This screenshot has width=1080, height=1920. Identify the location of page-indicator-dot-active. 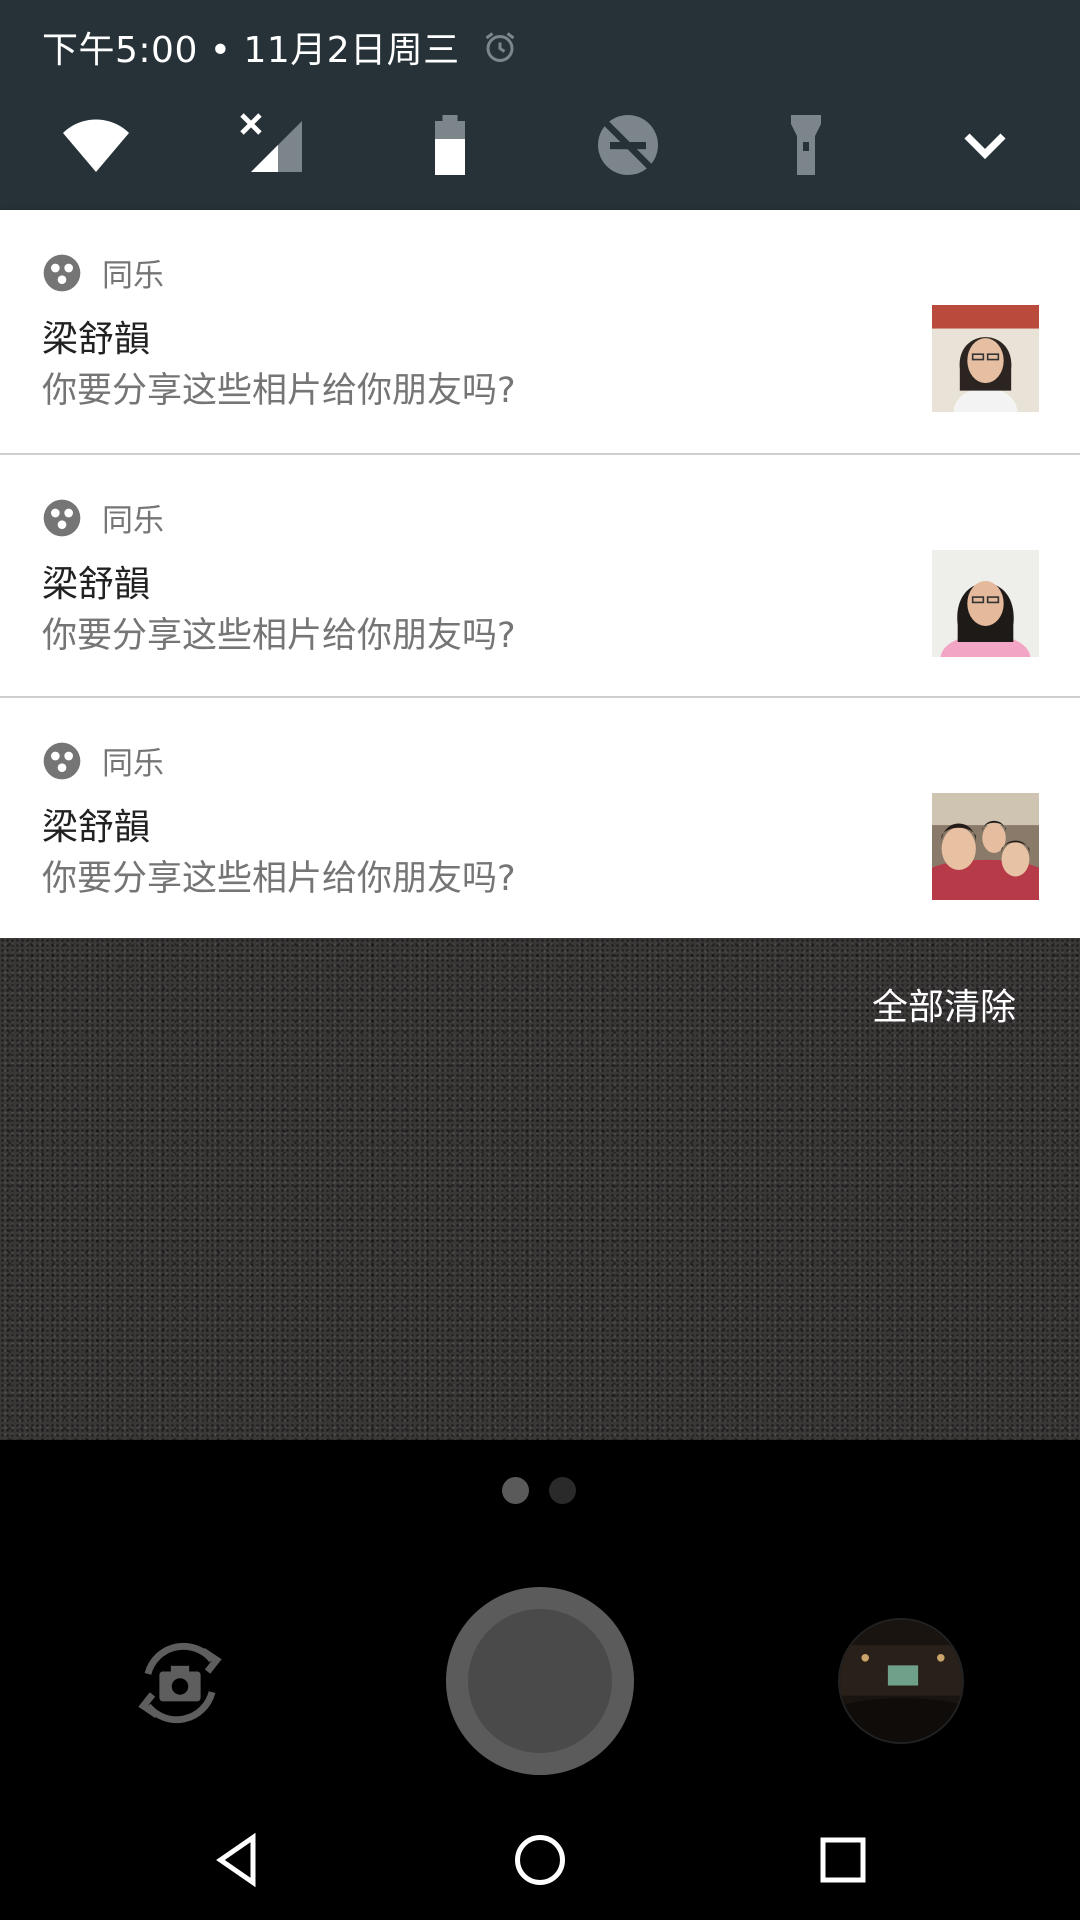
(515, 1490).